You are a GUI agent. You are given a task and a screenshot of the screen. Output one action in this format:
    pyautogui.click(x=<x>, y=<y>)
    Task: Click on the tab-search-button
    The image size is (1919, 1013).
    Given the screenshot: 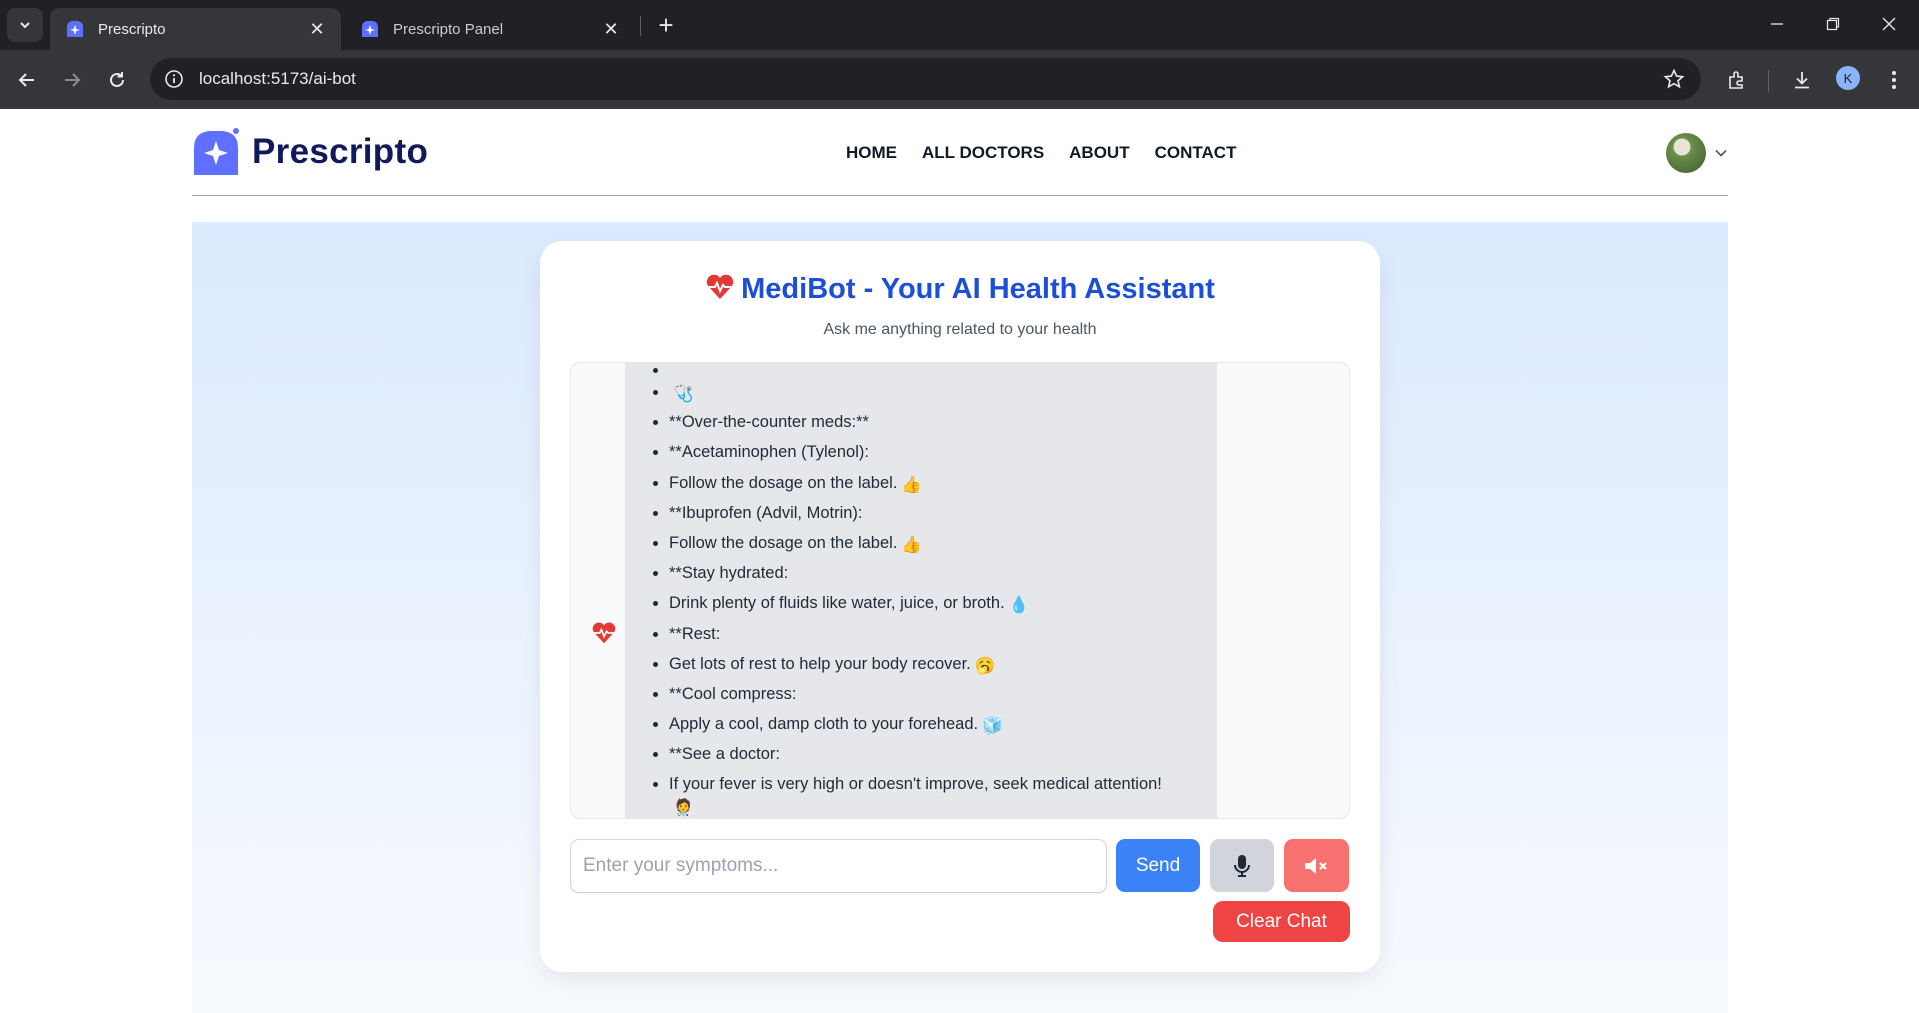 What is the action you would take?
    pyautogui.click(x=25, y=25)
    